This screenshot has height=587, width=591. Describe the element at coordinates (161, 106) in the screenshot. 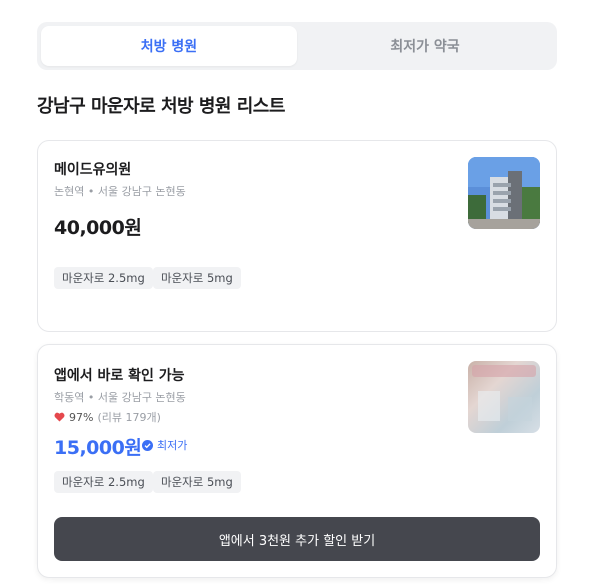

I see `page-title: 강남구 마운자로 처방 병원 리스트` at that location.